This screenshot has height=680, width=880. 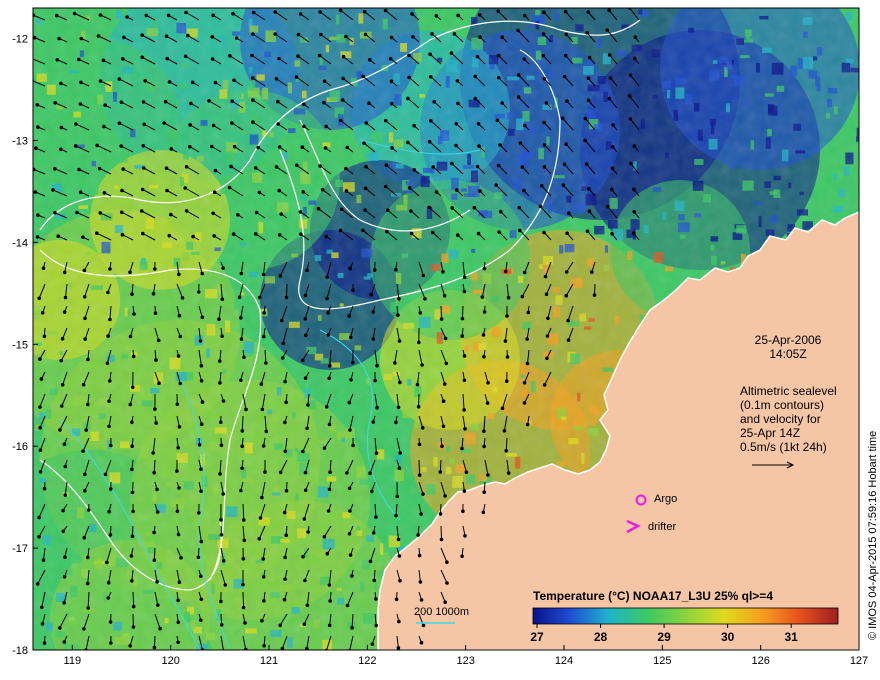 What do you see at coordinates (564, 661) in the screenshot?
I see `x-tick-label: 124` at bounding box center [564, 661].